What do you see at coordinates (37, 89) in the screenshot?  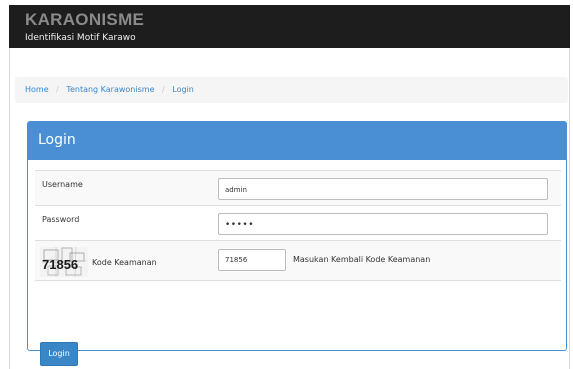 I see `breadcrumb-home-link: Home` at bounding box center [37, 89].